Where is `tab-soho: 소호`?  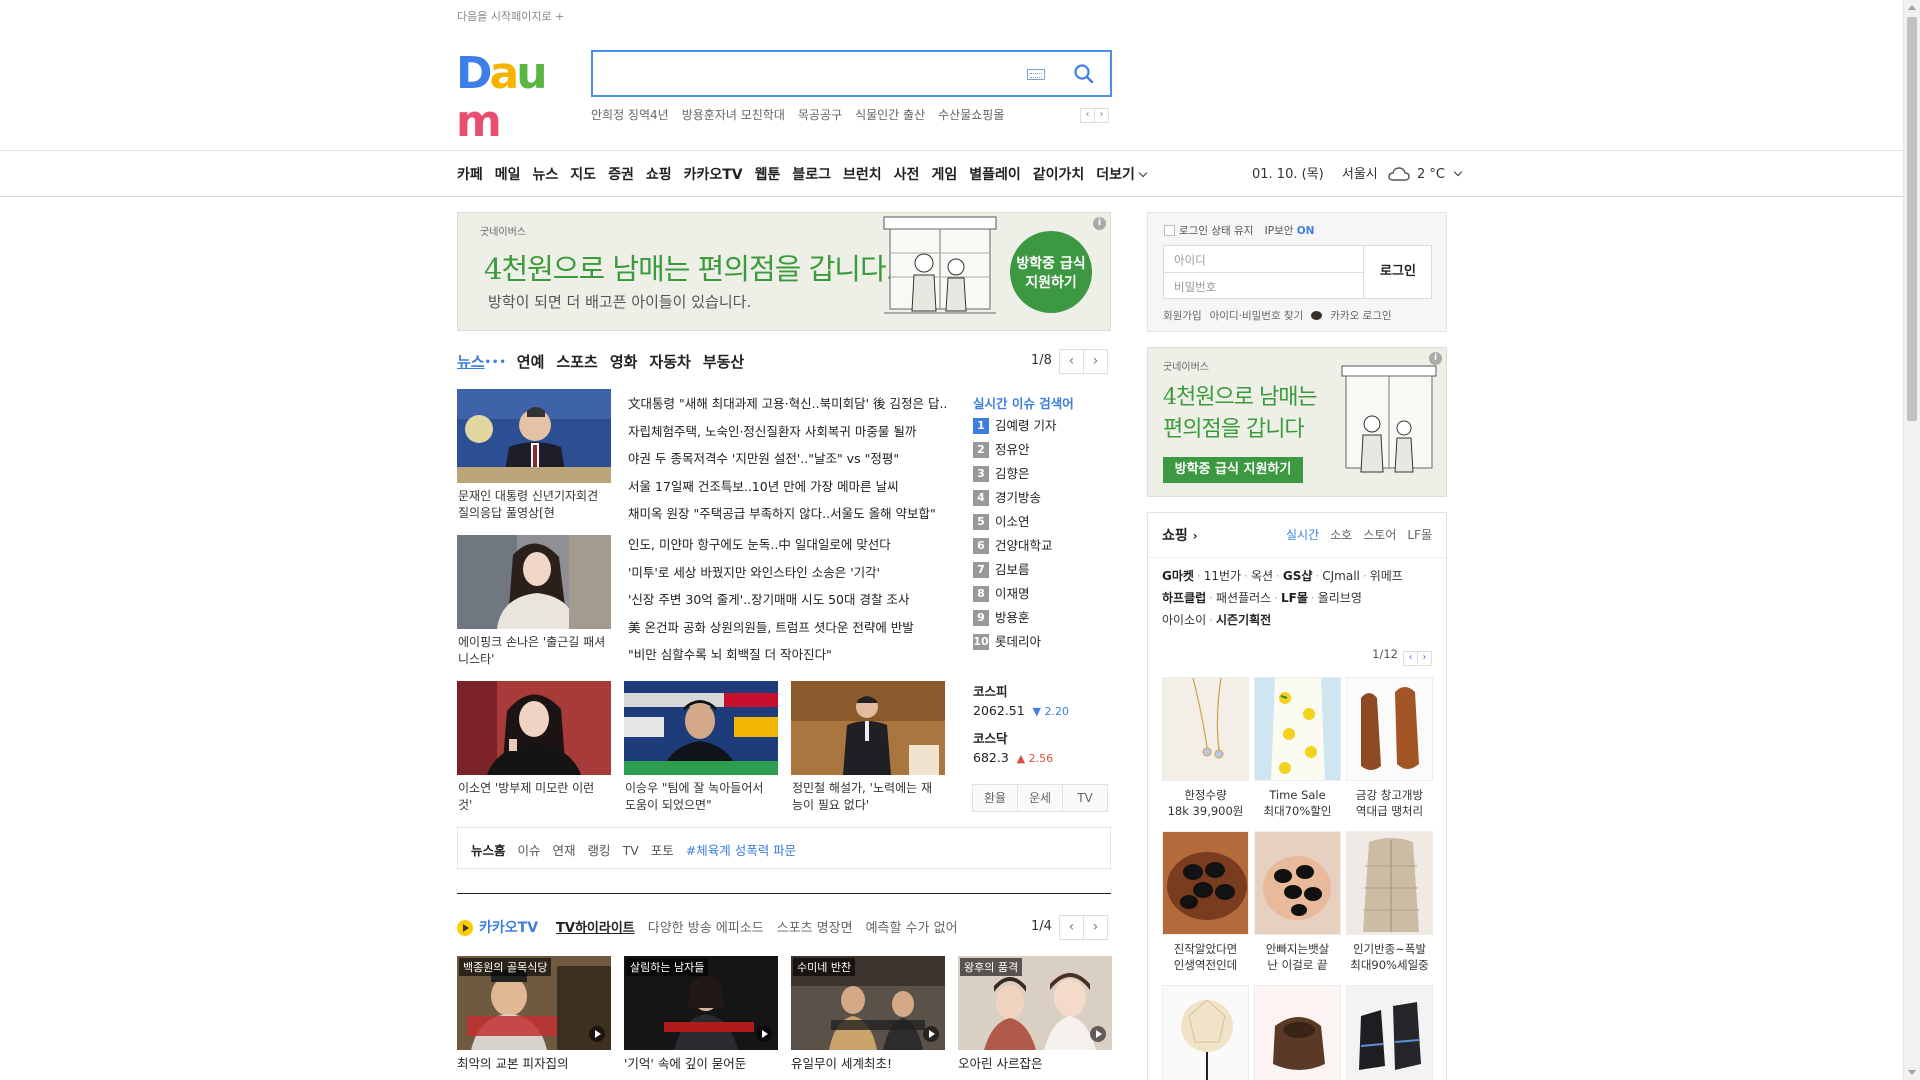
tab-soho: 소호 is located at coordinates (1341, 535).